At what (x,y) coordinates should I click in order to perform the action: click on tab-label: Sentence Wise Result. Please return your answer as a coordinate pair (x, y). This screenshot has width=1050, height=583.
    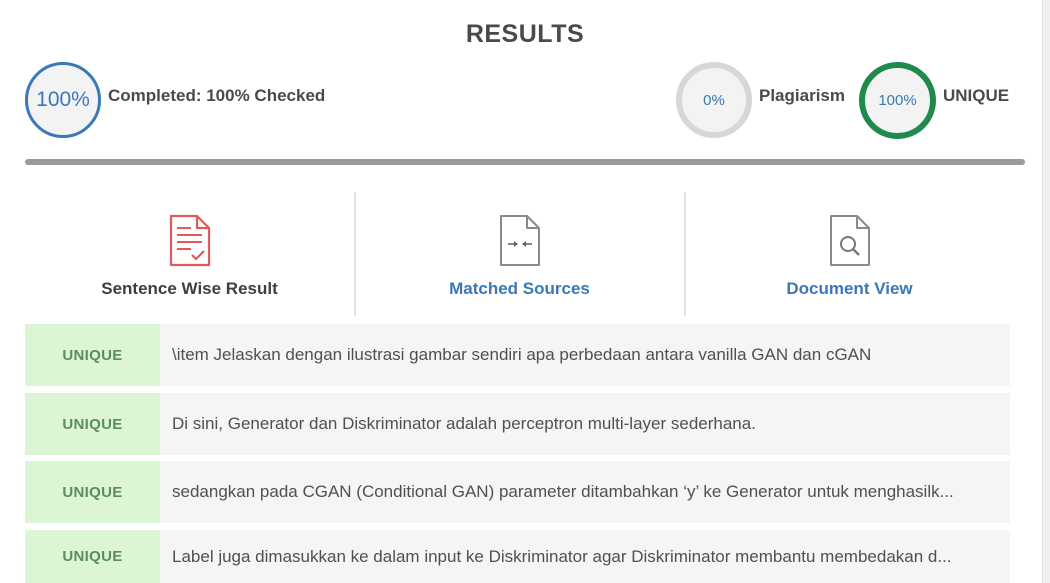
    Looking at the image, I should click on (189, 288).